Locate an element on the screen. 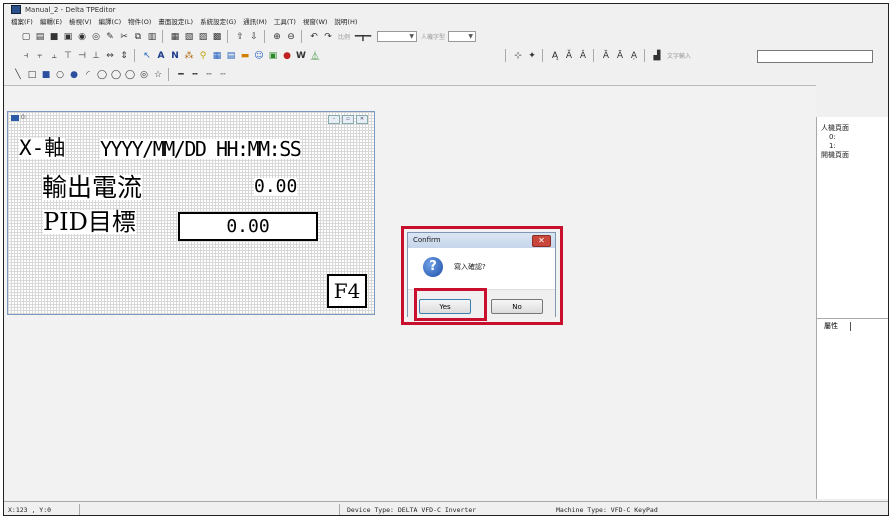 The height and width of the screenshot is (519, 892). filled-circle-icon: ● is located at coordinates (74, 75).